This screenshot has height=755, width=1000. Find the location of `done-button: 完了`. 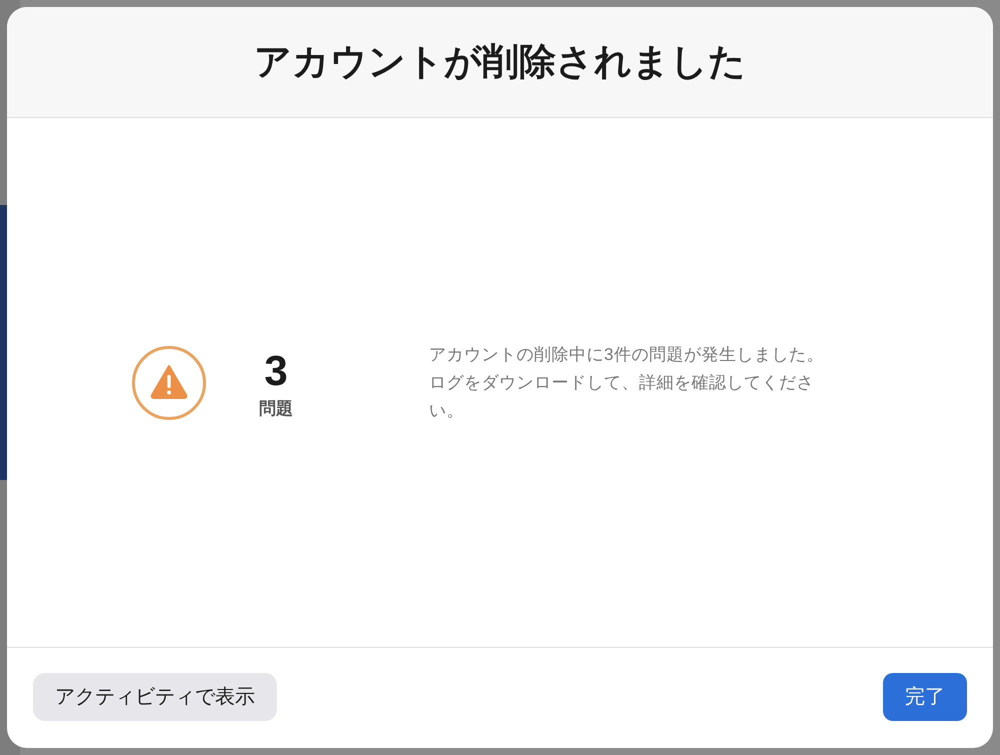

done-button: 完了 is located at coordinates (925, 696).